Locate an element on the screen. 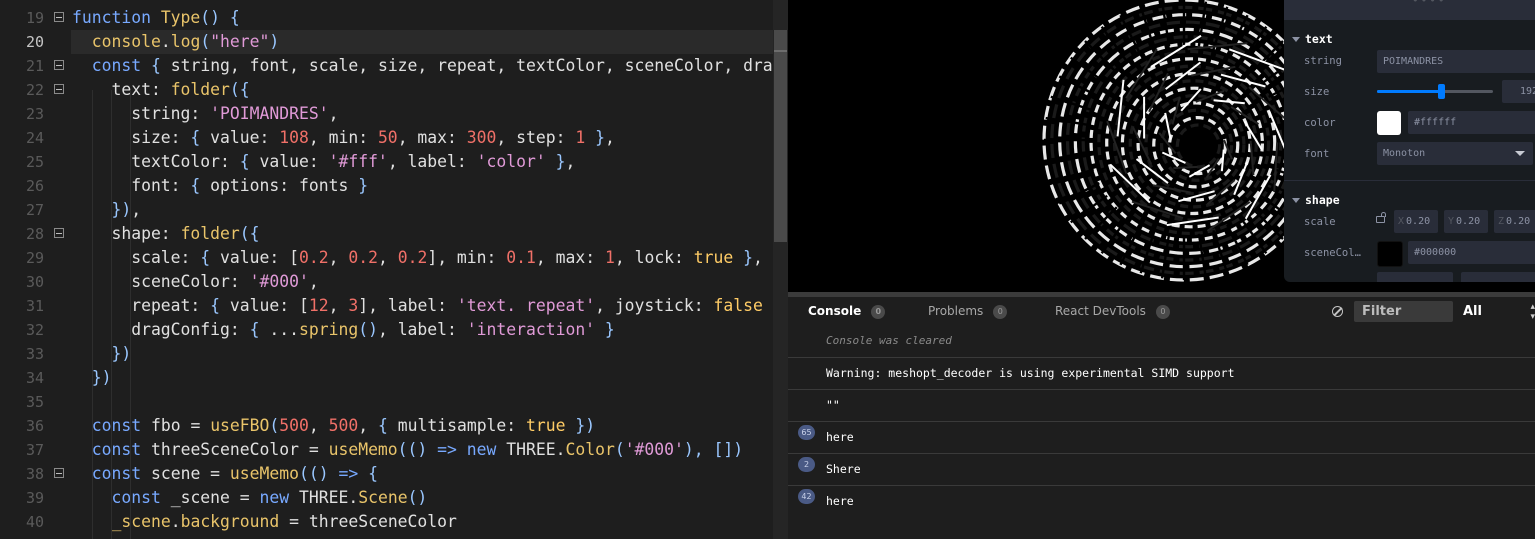  scenecolor-swatch is located at coordinates (1390, 254).